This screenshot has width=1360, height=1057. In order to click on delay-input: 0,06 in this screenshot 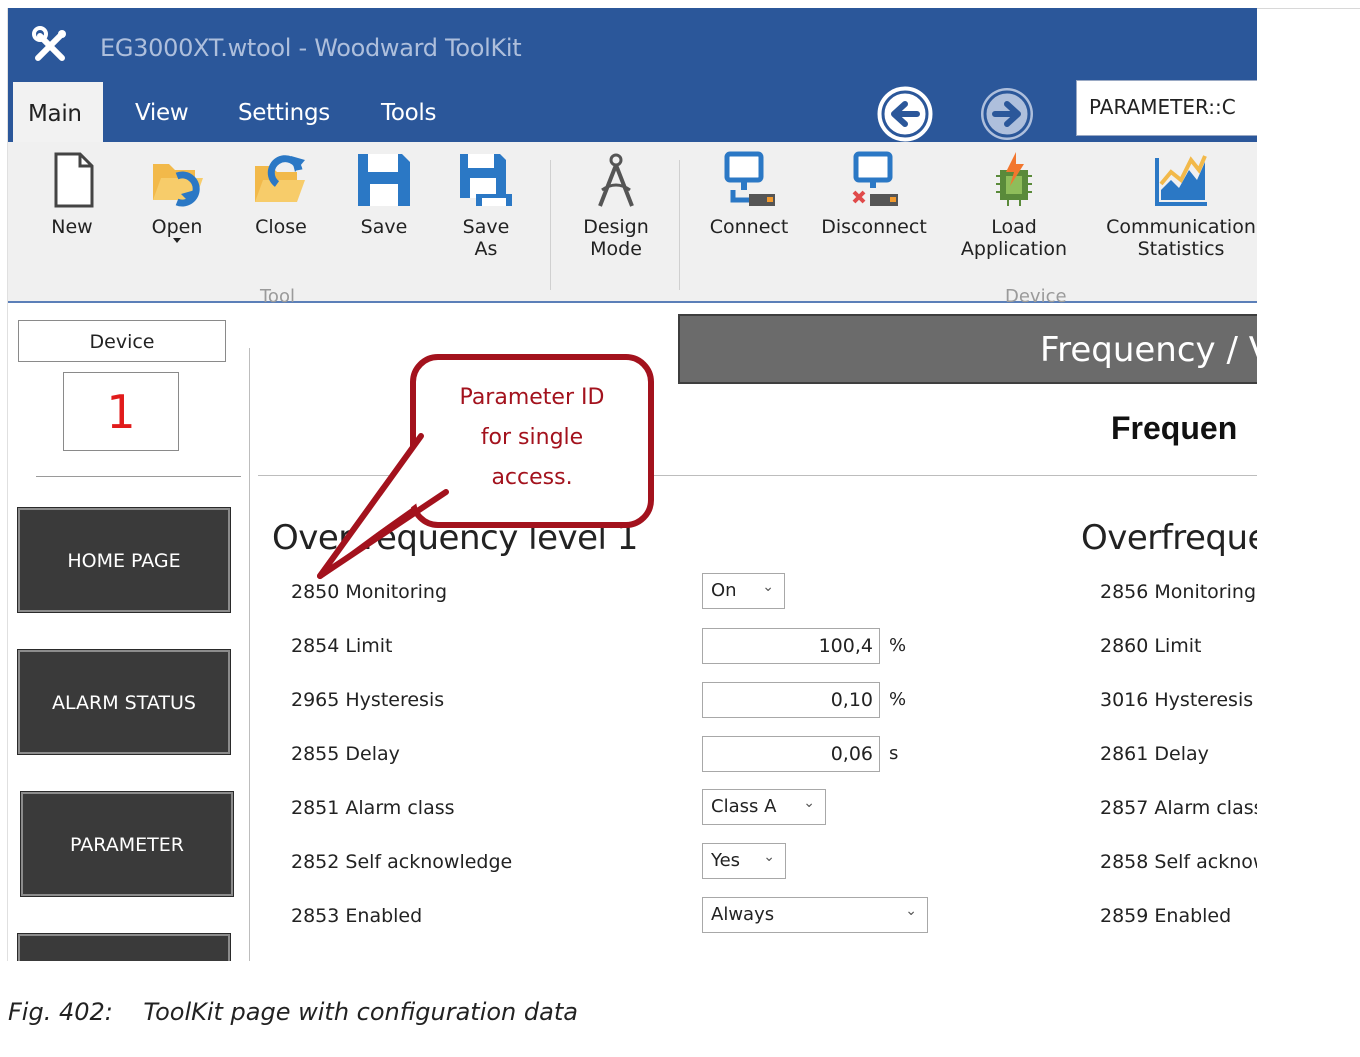, I will do `click(791, 754)`.